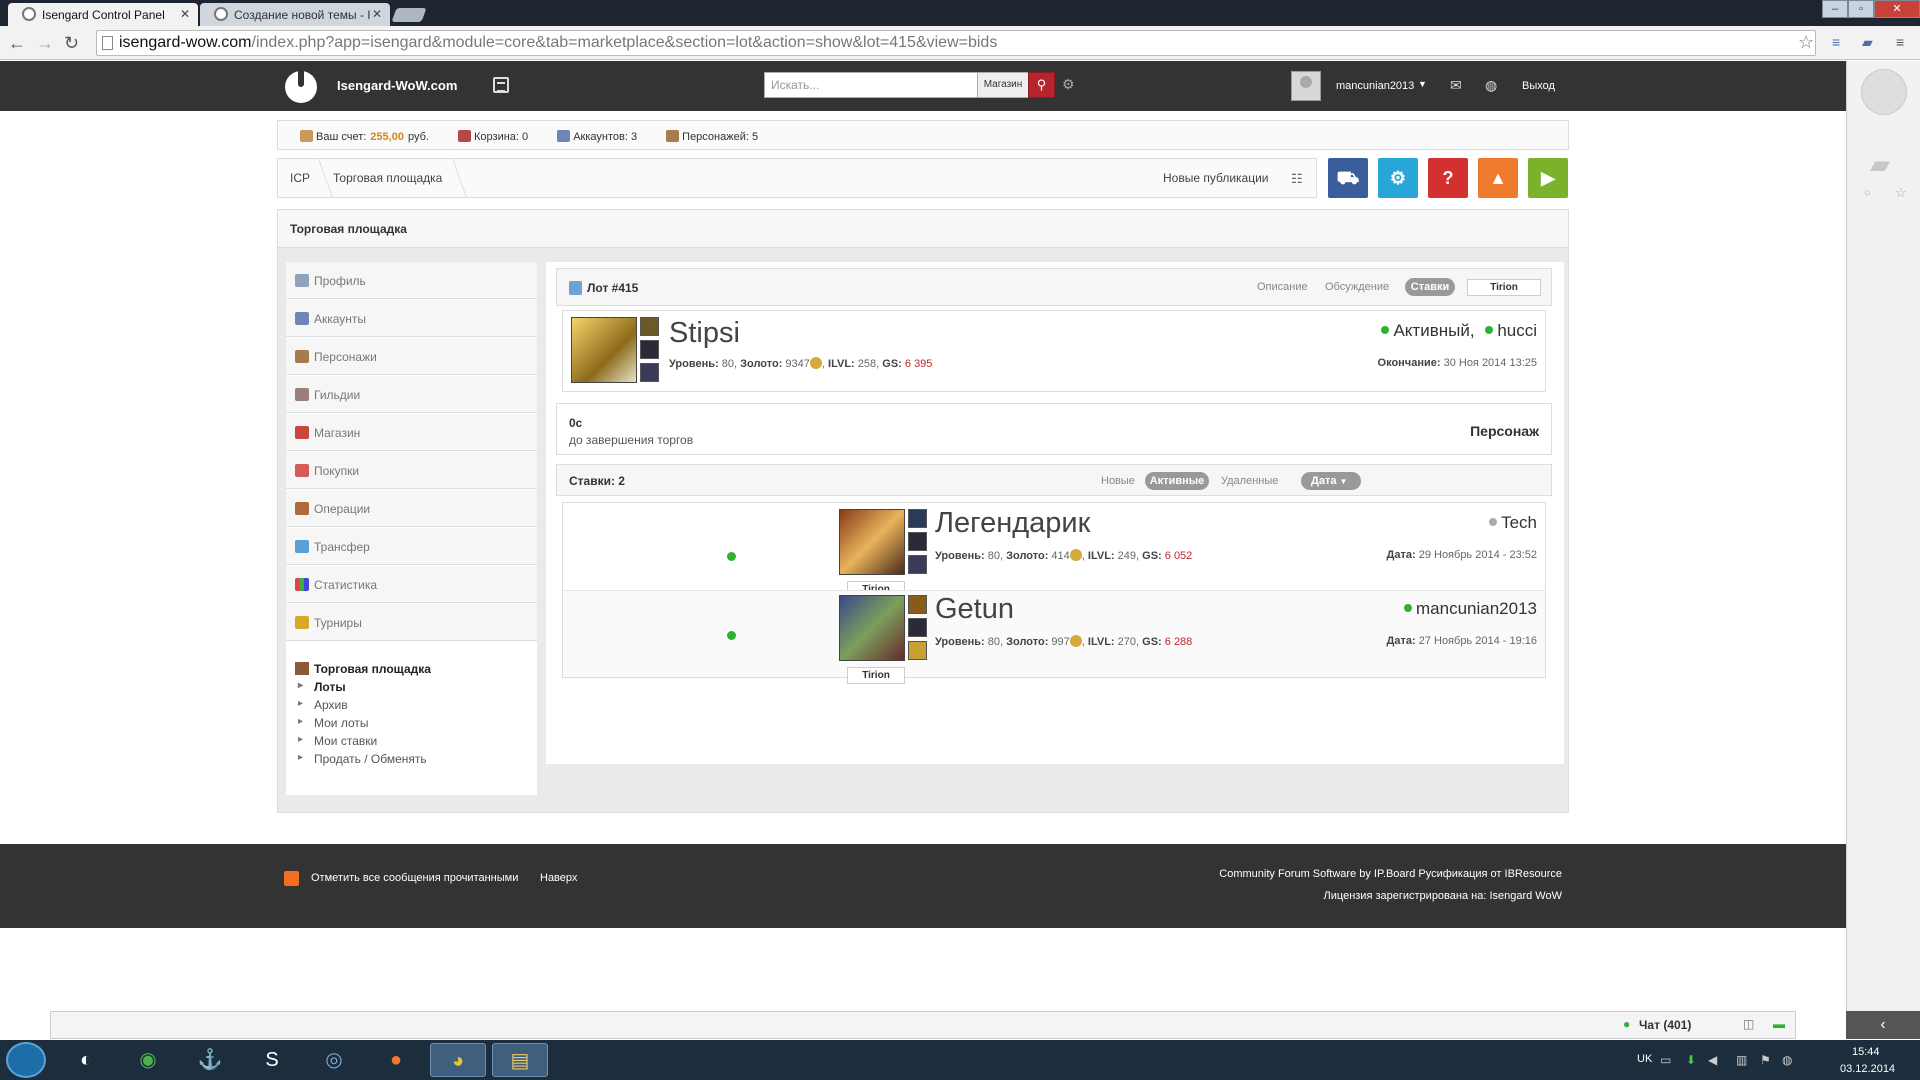 The image size is (1920, 1080). I want to click on circle-icon: ○, so click(1867, 193).